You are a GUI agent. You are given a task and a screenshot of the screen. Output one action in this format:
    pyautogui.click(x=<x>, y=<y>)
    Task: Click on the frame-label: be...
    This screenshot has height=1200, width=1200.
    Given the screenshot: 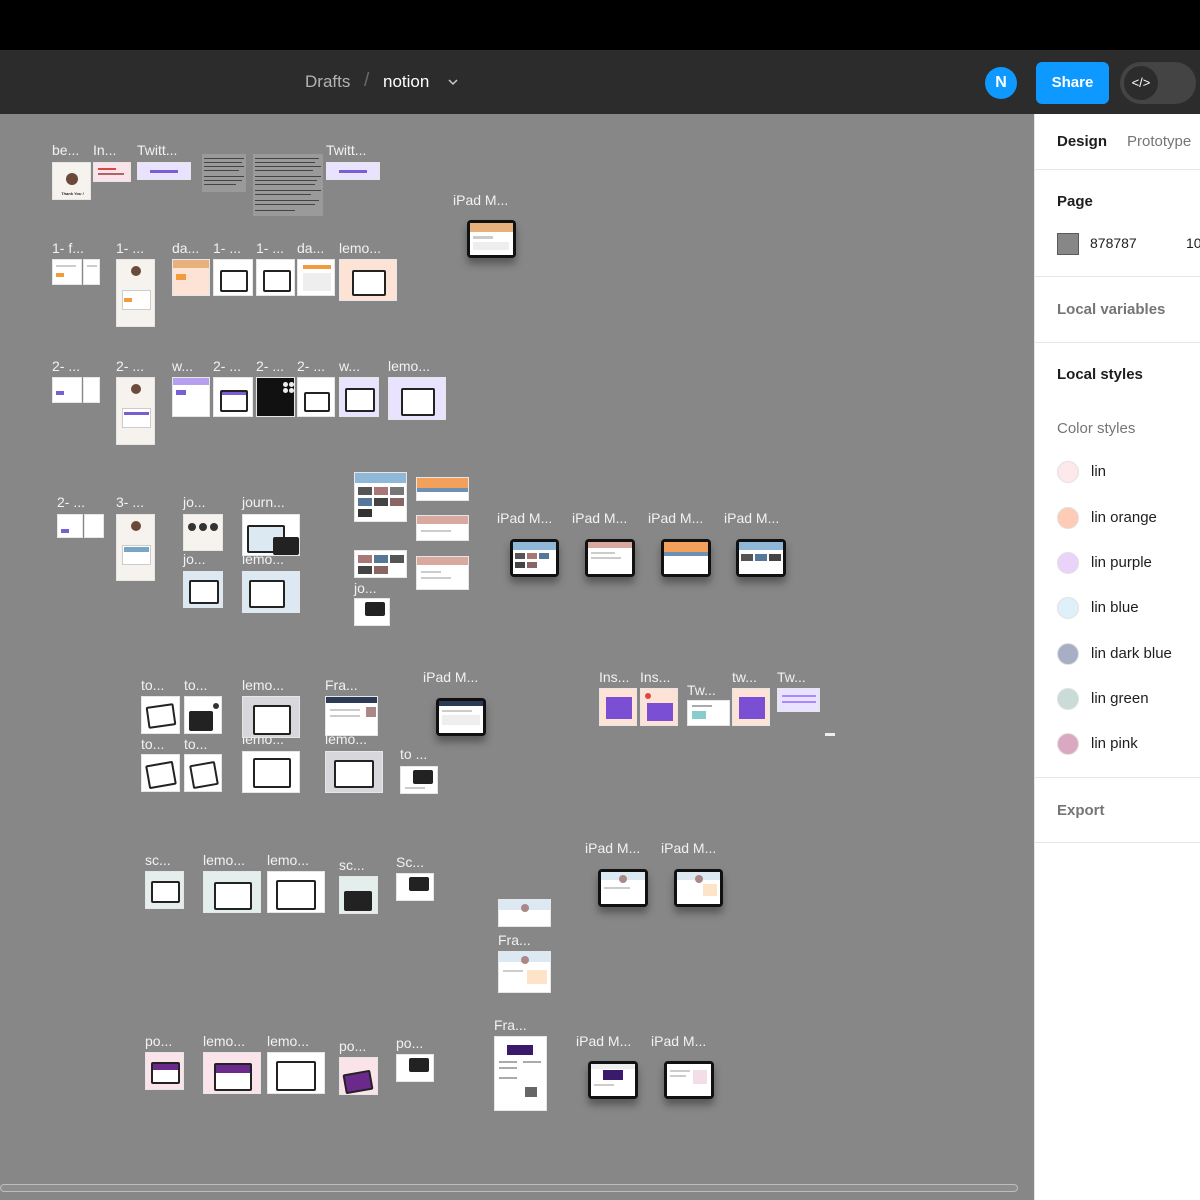 What is the action you would take?
    pyautogui.click(x=65, y=150)
    